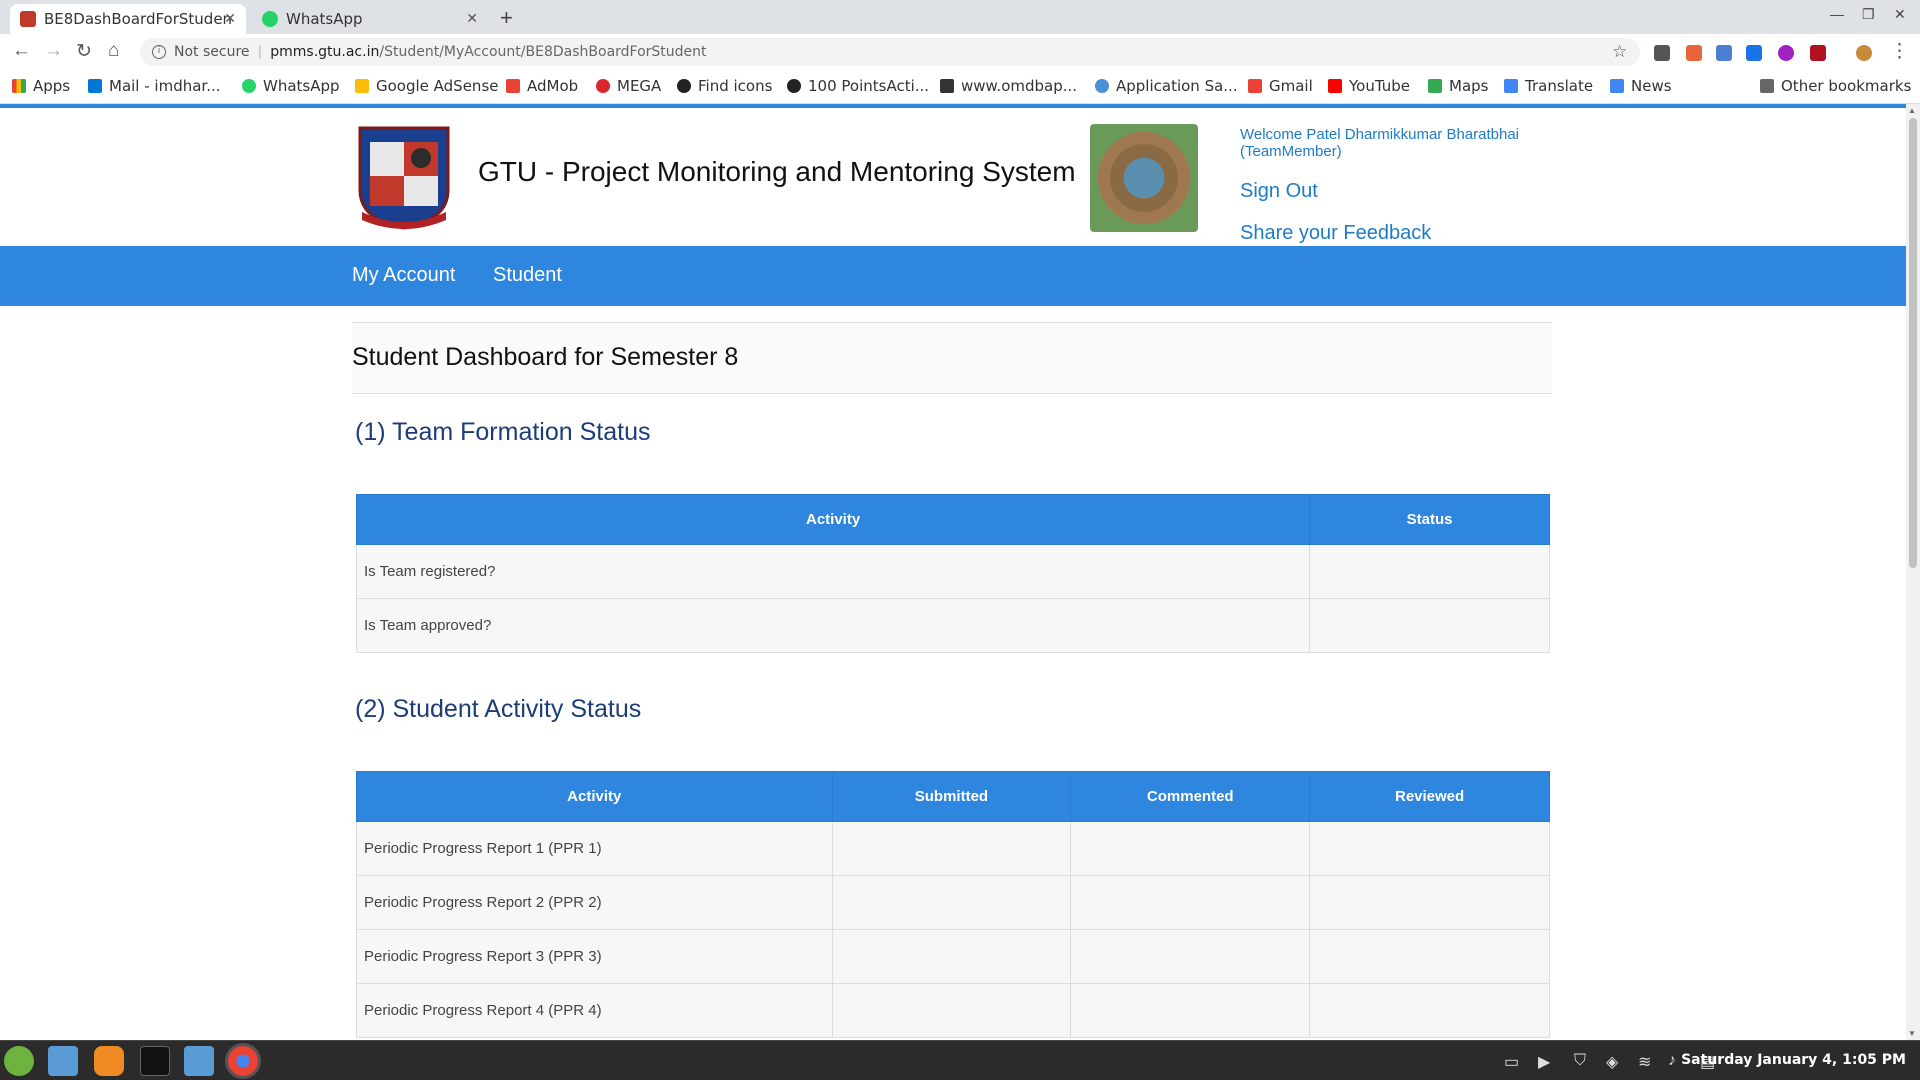 The width and height of the screenshot is (1920, 1080). What do you see at coordinates (19, 1061) in the screenshot?
I see `linux-mint-menu-icon` at bounding box center [19, 1061].